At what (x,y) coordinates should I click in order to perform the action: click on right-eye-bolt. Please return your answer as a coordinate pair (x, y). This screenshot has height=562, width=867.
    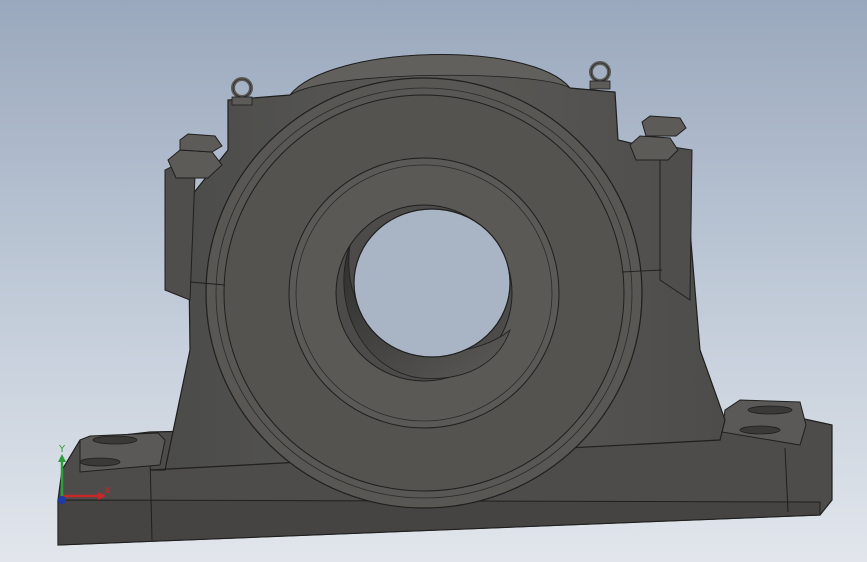
    Looking at the image, I should click on (600, 75).